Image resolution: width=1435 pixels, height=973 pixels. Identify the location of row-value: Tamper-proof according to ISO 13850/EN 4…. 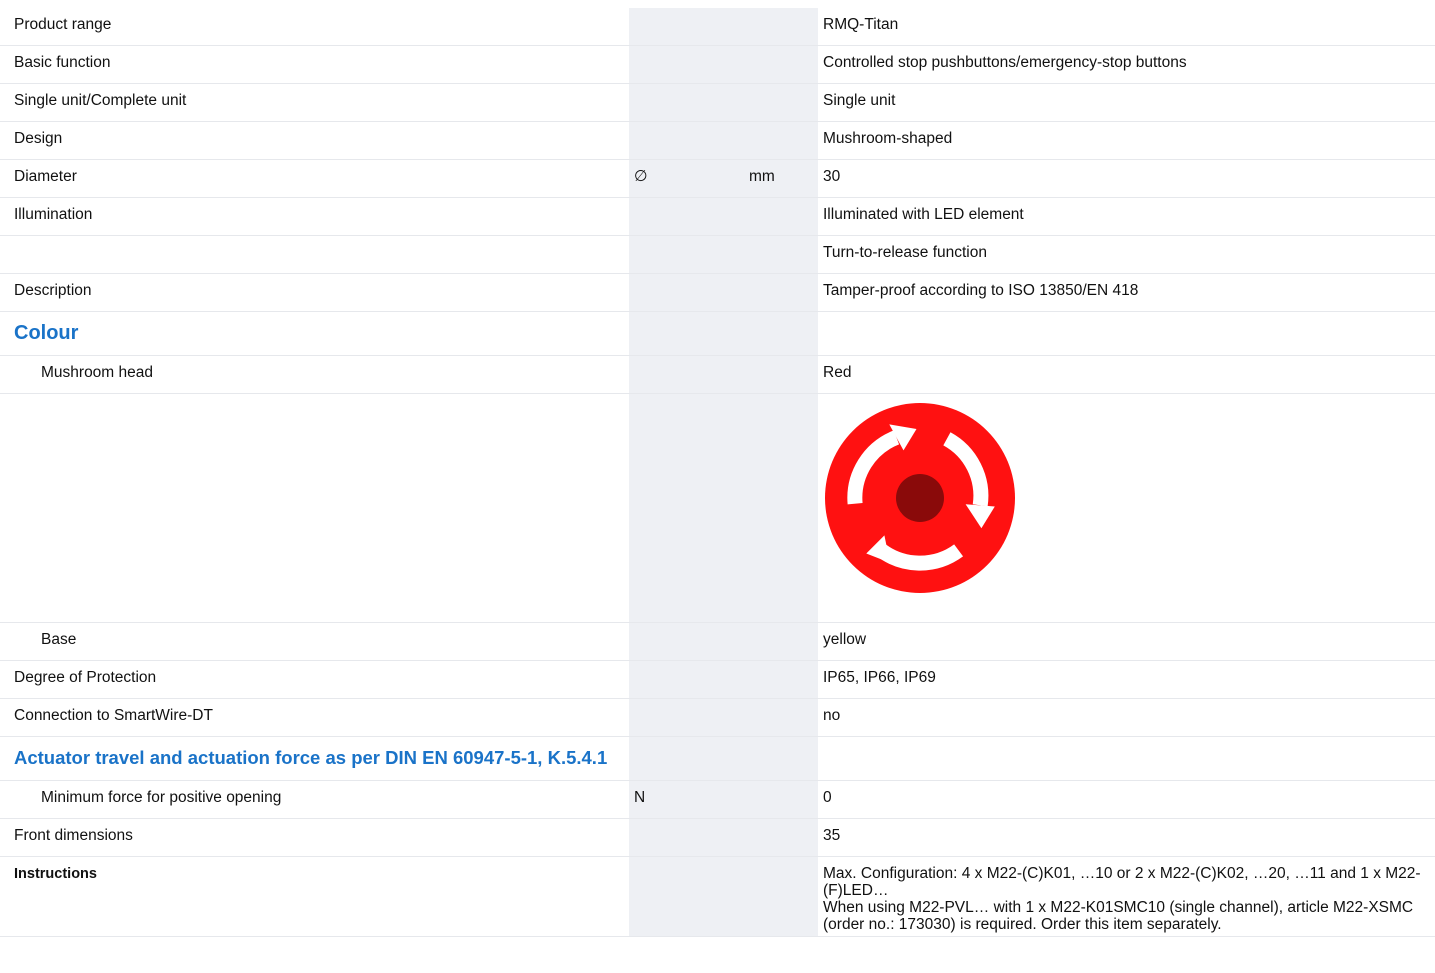
(1126, 292).